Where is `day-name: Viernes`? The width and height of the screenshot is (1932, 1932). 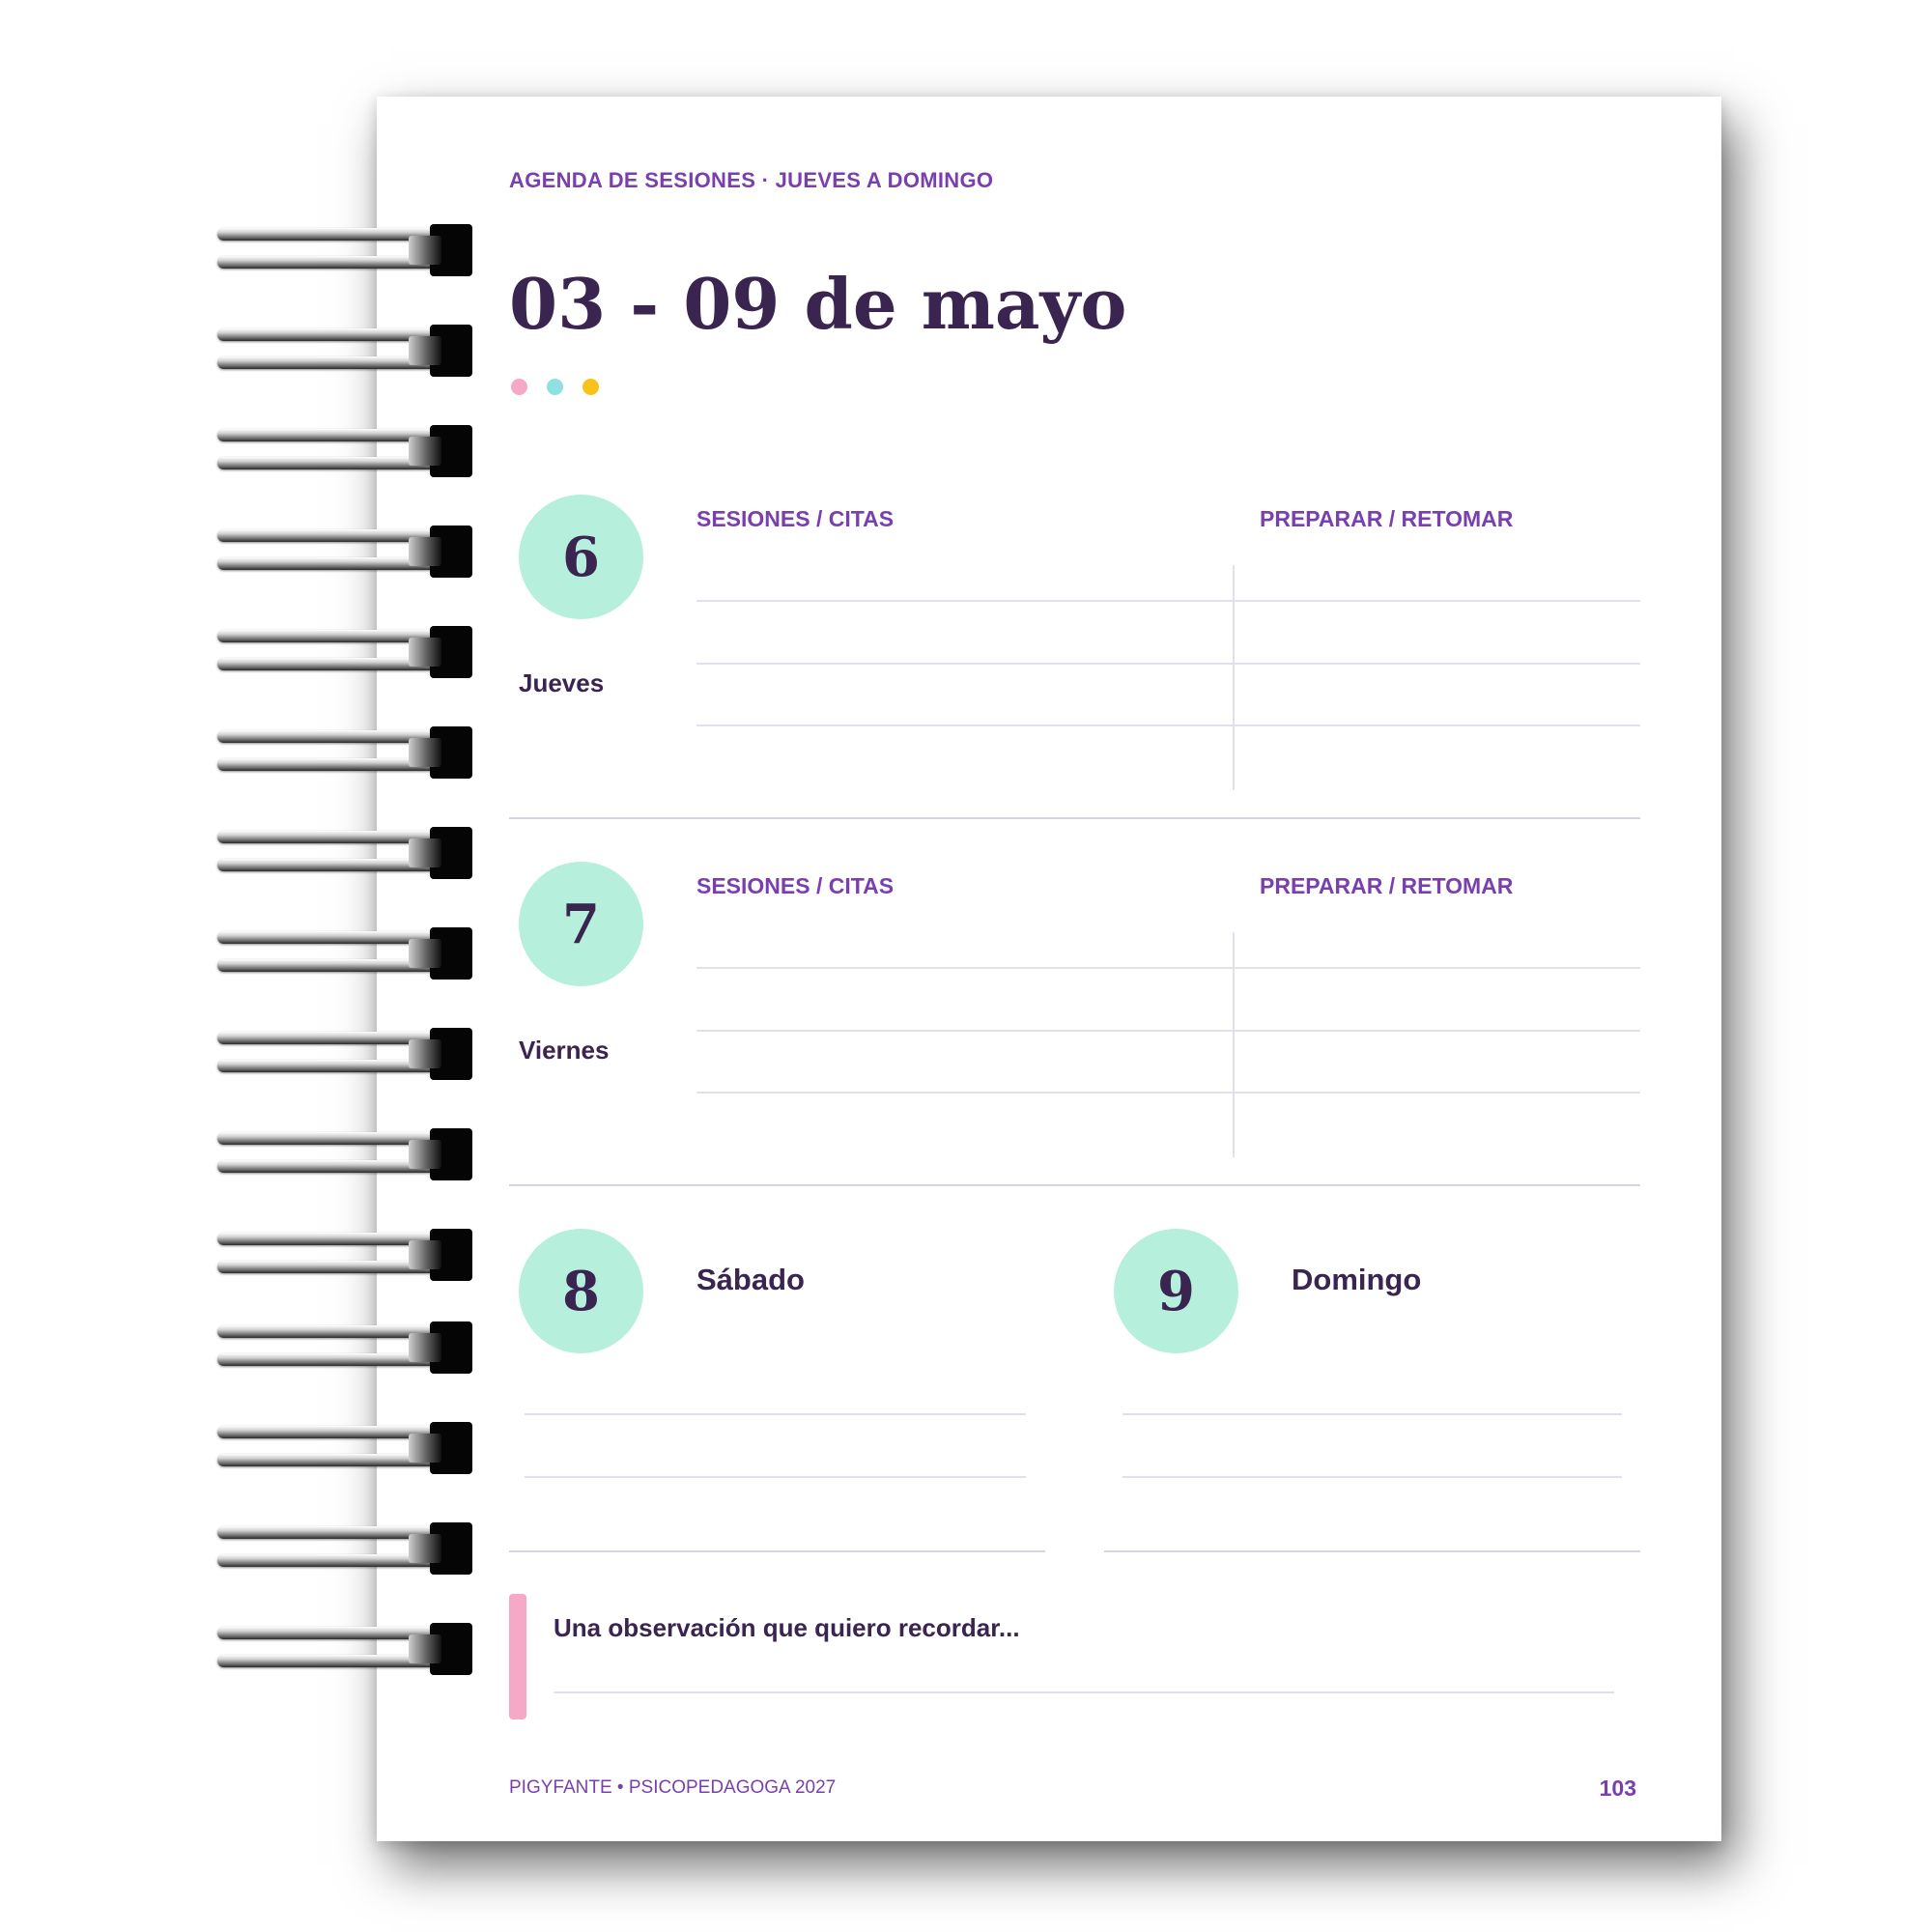
day-name: Viernes is located at coordinates (564, 1050).